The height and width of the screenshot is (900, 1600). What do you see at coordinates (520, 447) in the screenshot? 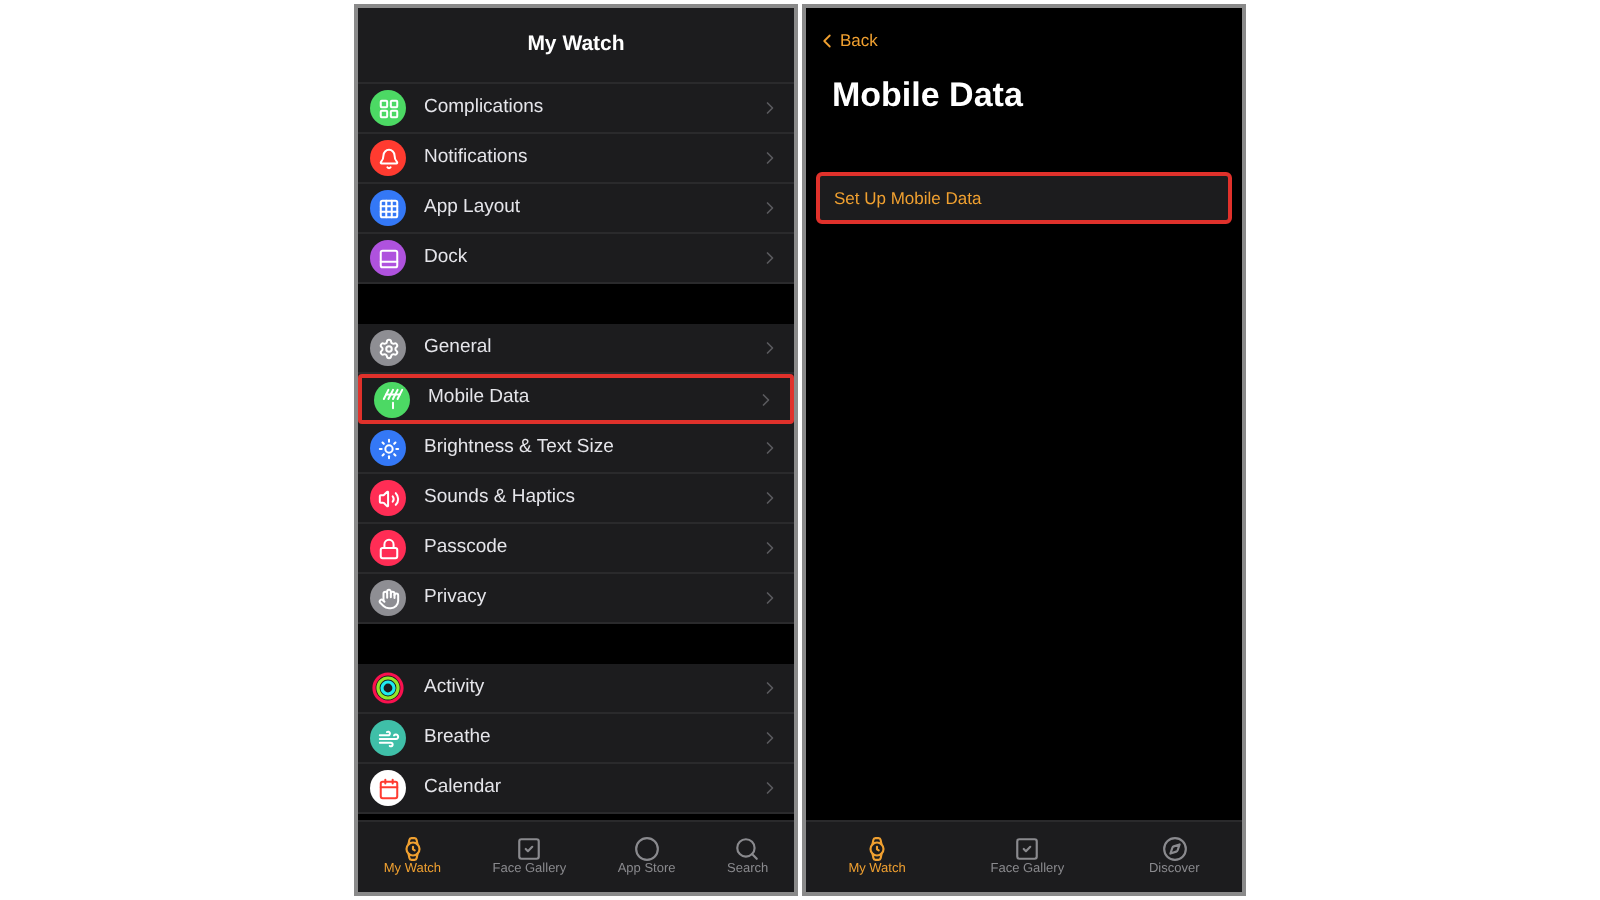
I see `row-label: Brightness & Text Size` at bounding box center [520, 447].